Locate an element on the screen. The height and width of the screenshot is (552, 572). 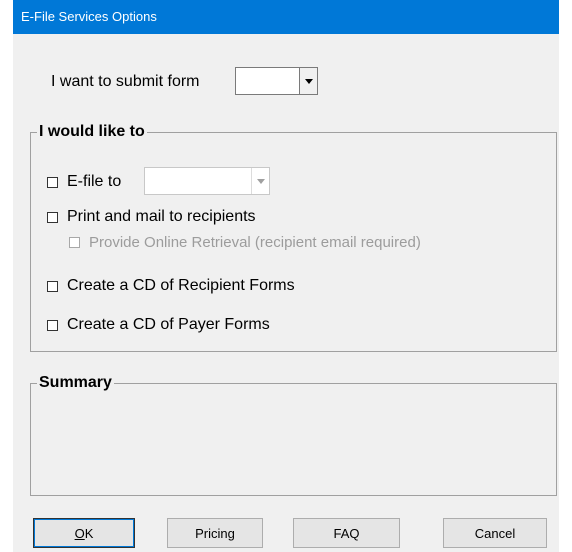
online-retrieval-checkbox is located at coordinates (74, 242).